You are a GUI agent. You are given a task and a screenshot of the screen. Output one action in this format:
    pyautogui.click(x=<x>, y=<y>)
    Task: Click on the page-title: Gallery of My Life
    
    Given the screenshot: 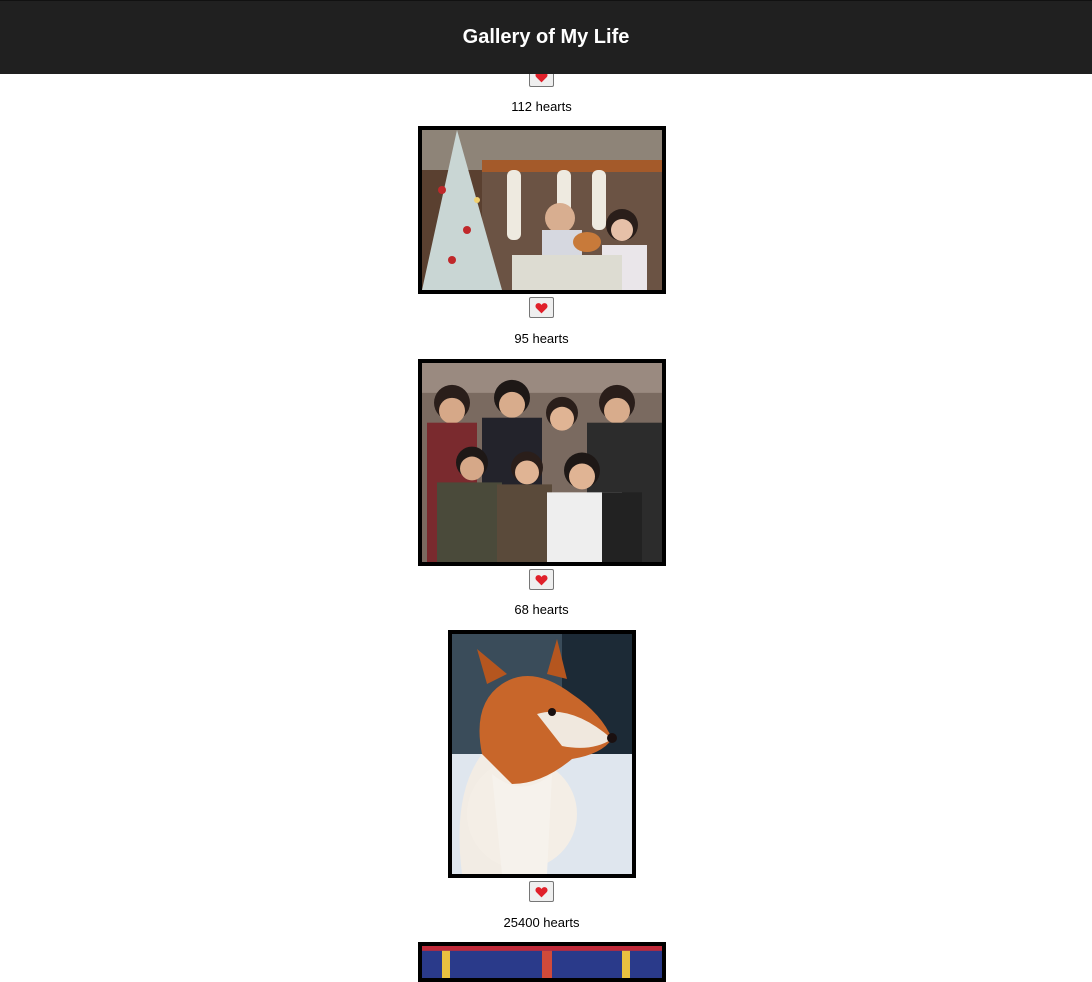 What is the action you would take?
    pyautogui.click(x=546, y=37)
    